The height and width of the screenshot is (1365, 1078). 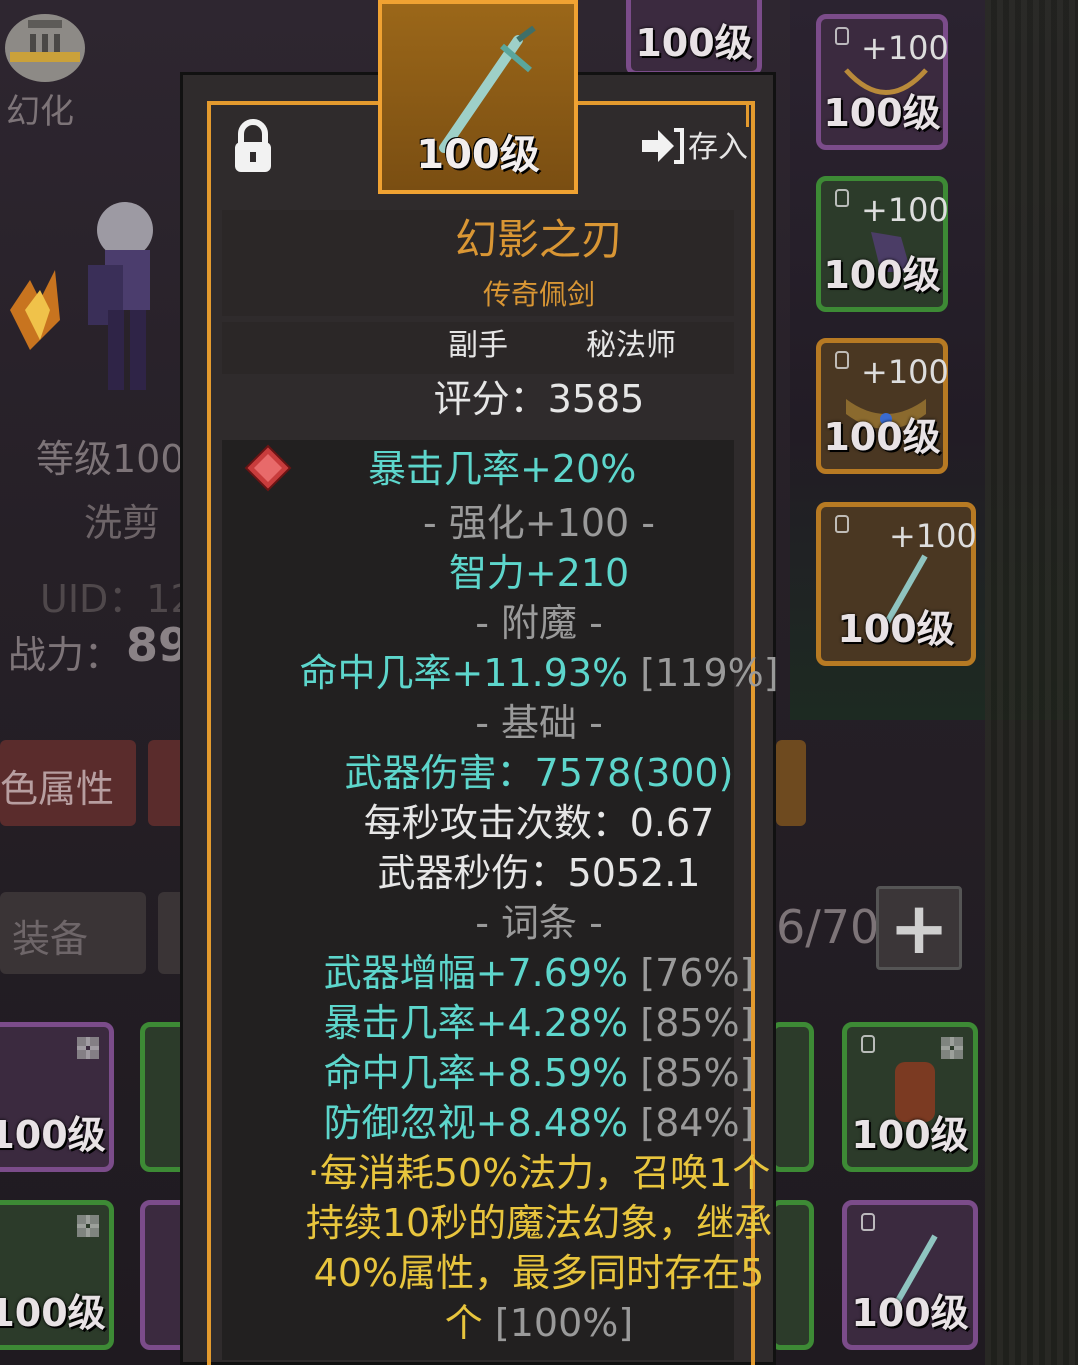 What do you see at coordinates (538, 239) in the screenshot?
I see `item-name: 幻影之刃` at bounding box center [538, 239].